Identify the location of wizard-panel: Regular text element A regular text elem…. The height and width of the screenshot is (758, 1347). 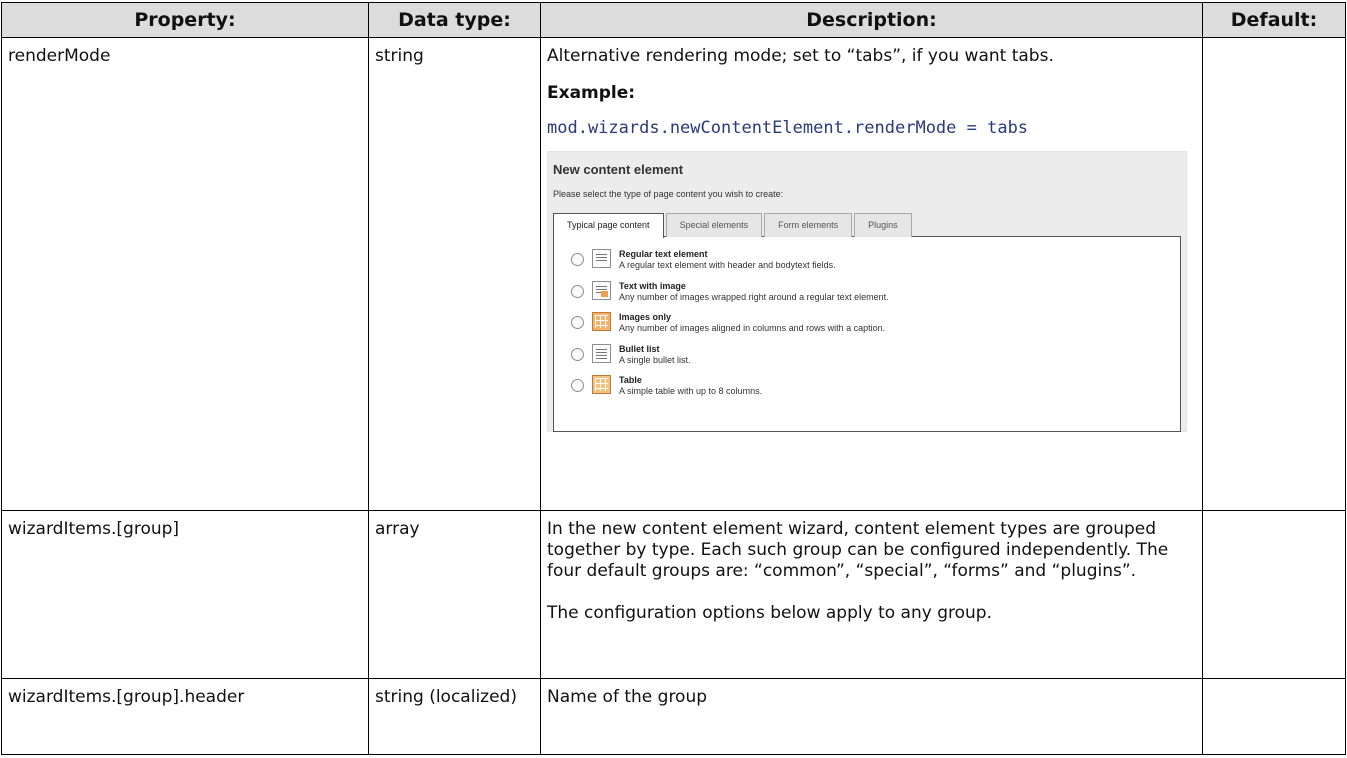
(867, 334).